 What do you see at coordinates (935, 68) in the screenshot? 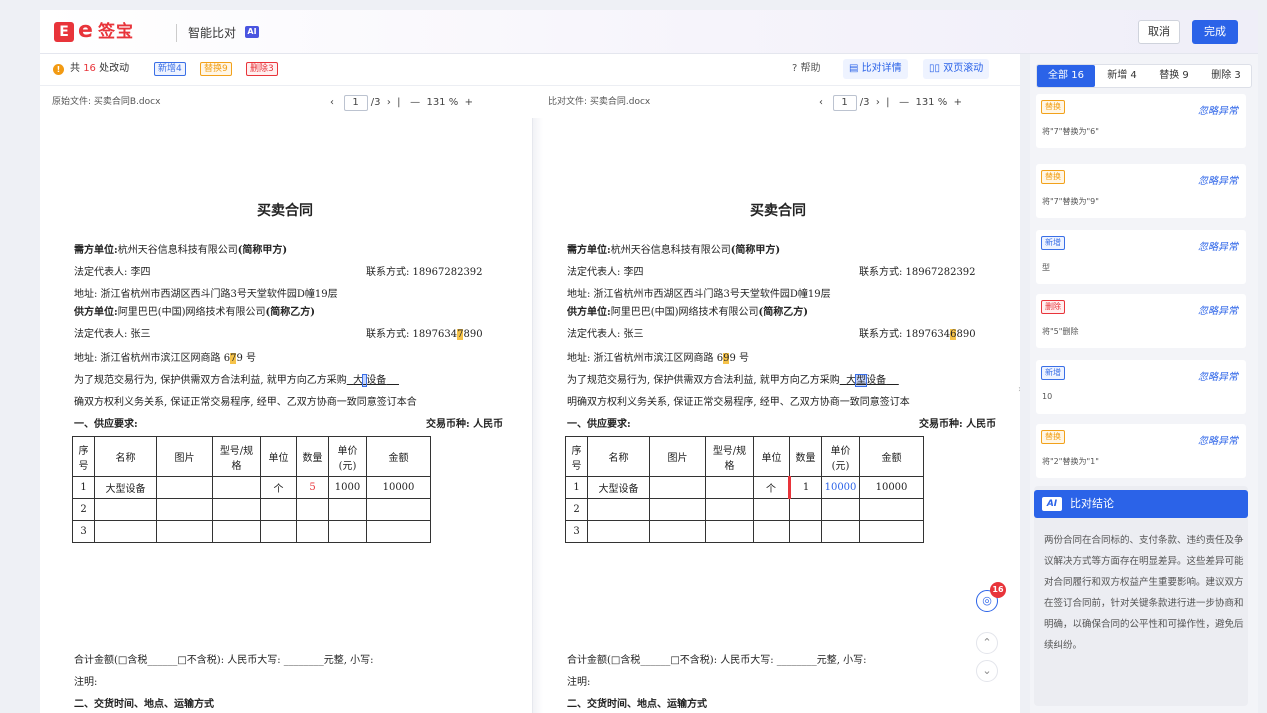
I see `dual-page-icon: ▯▯` at bounding box center [935, 68].